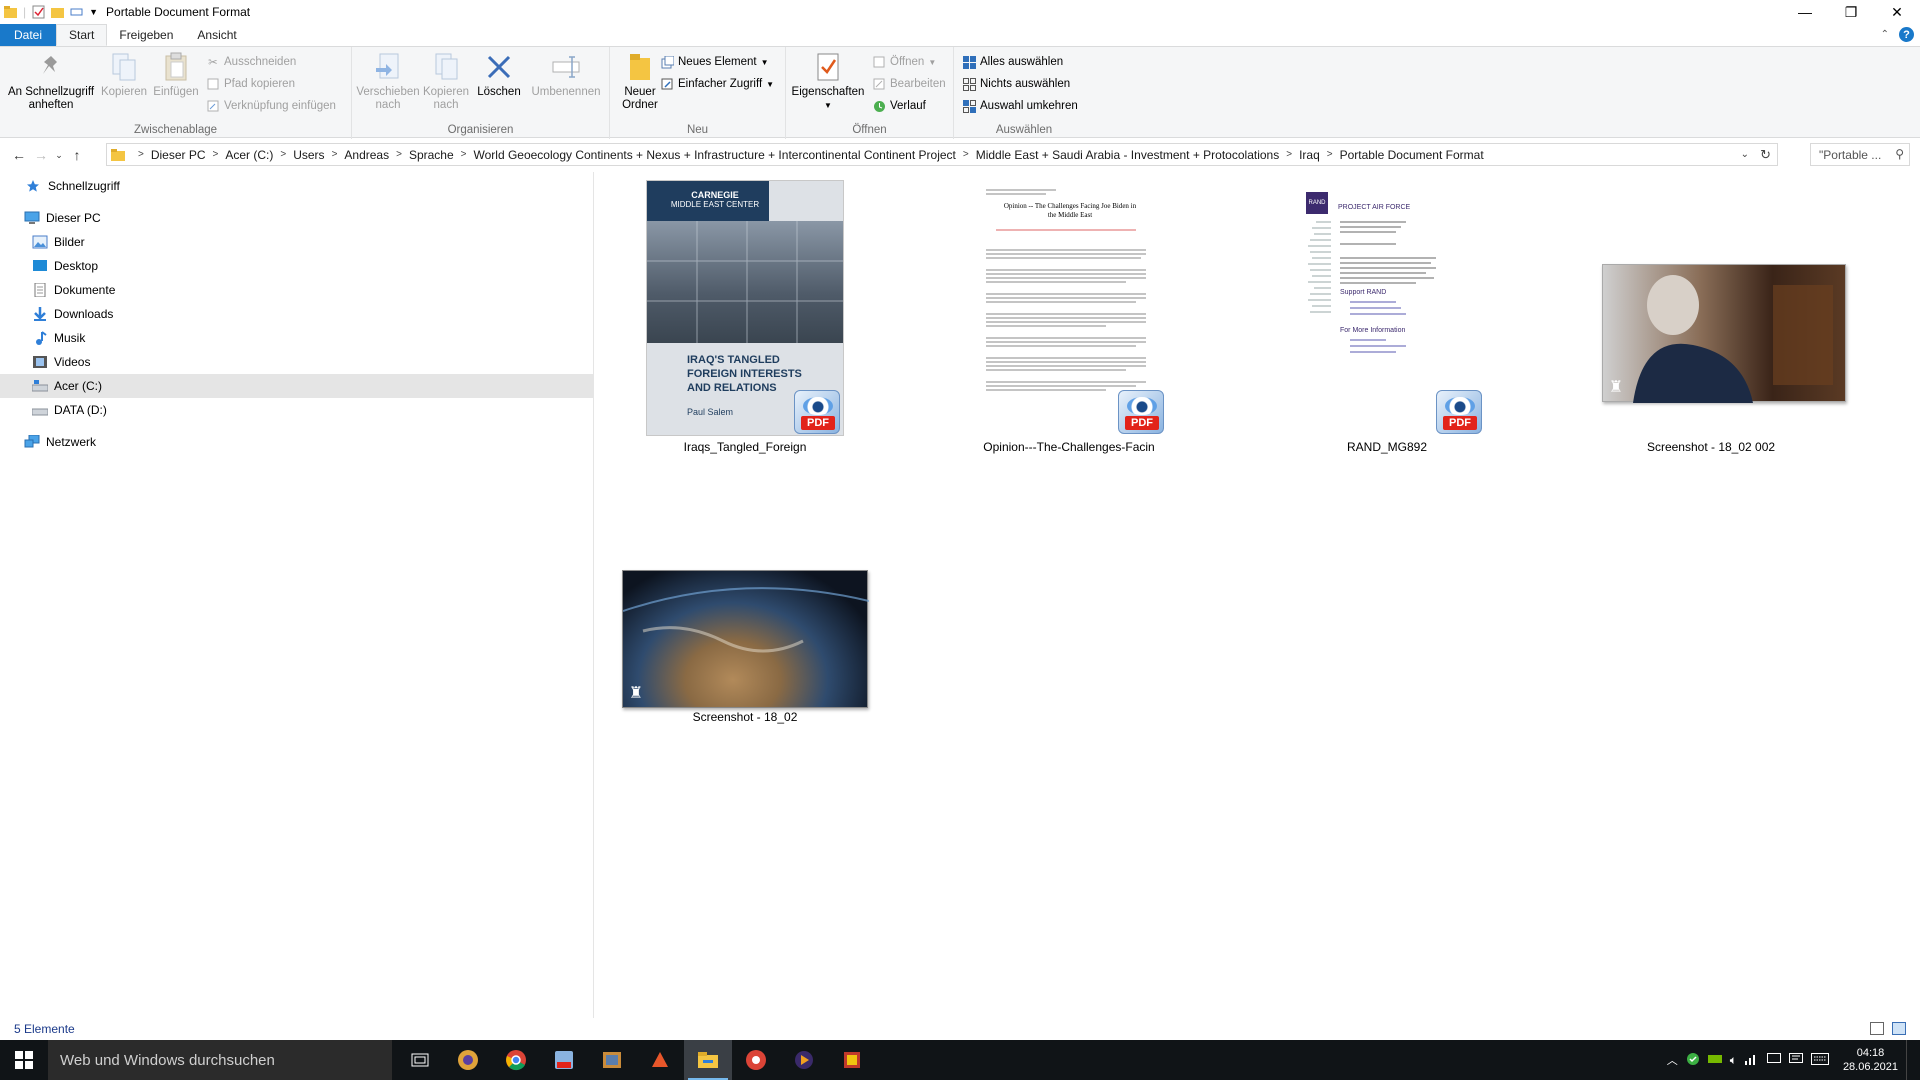 Image resolution: width=1920 pixels, height=1080 pixels. Describe the element at coordinates (1773, 1060) in the screenshot. I see `display-tray-icon` at that location.